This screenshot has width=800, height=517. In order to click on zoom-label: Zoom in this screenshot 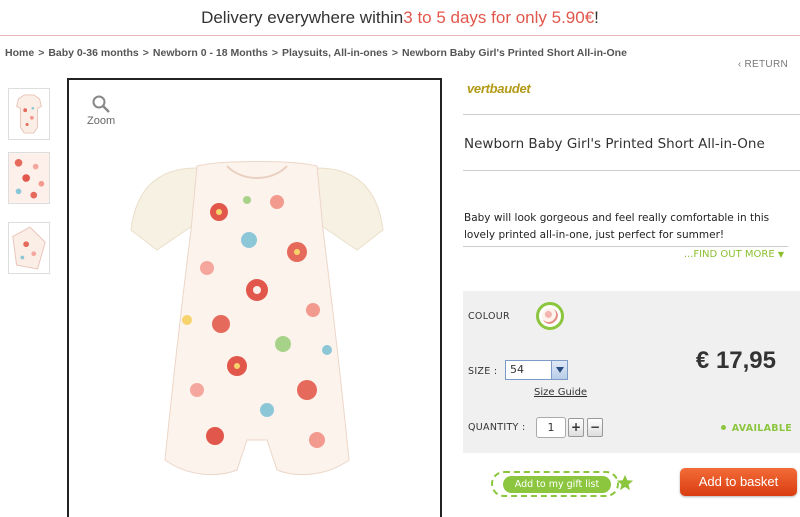, I will do `click(101, 121)`.